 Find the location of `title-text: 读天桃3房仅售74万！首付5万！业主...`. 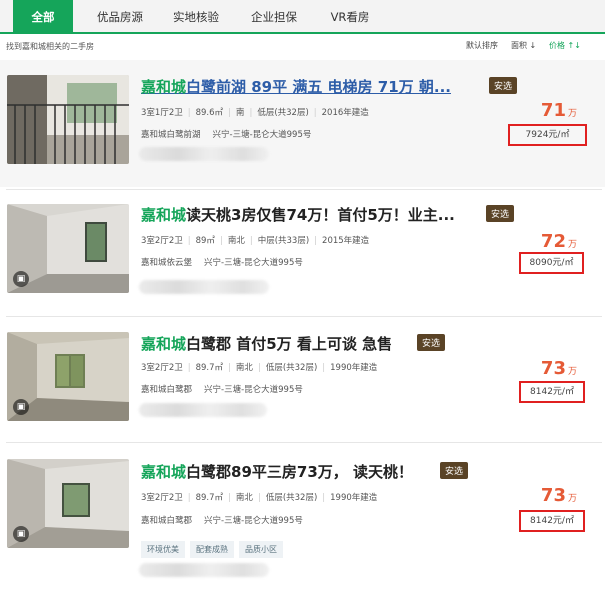

title-text: 读天桃3房仅售74万！首付5万！业主... is located at coordinates (320, 215).